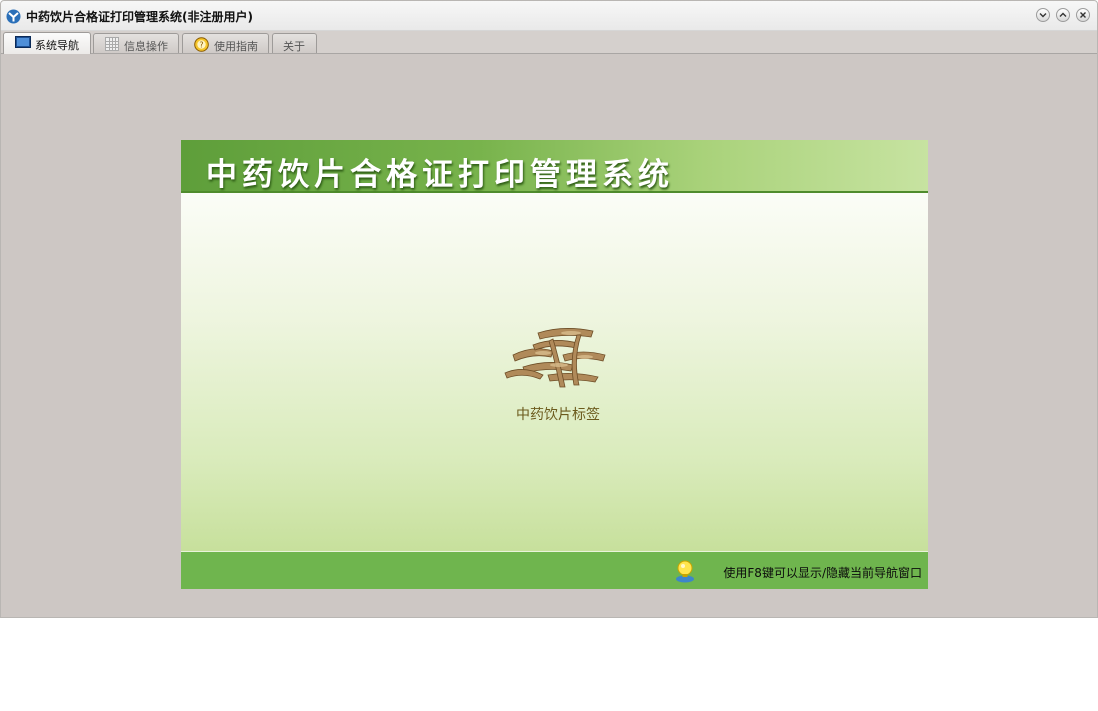 This screenshot has height=711, width=1098. I want to click on title-bar: 中药饮片合格证打印管理系统(非注册用户), so click(549, 16).